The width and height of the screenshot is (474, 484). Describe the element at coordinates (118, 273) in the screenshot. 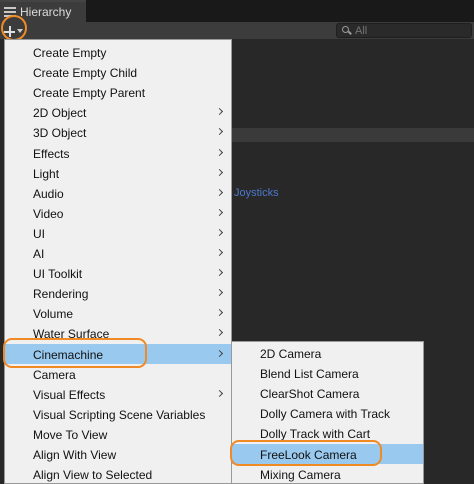

I see `menu-item-ui-toolkit: UI Toolkit` at that location.